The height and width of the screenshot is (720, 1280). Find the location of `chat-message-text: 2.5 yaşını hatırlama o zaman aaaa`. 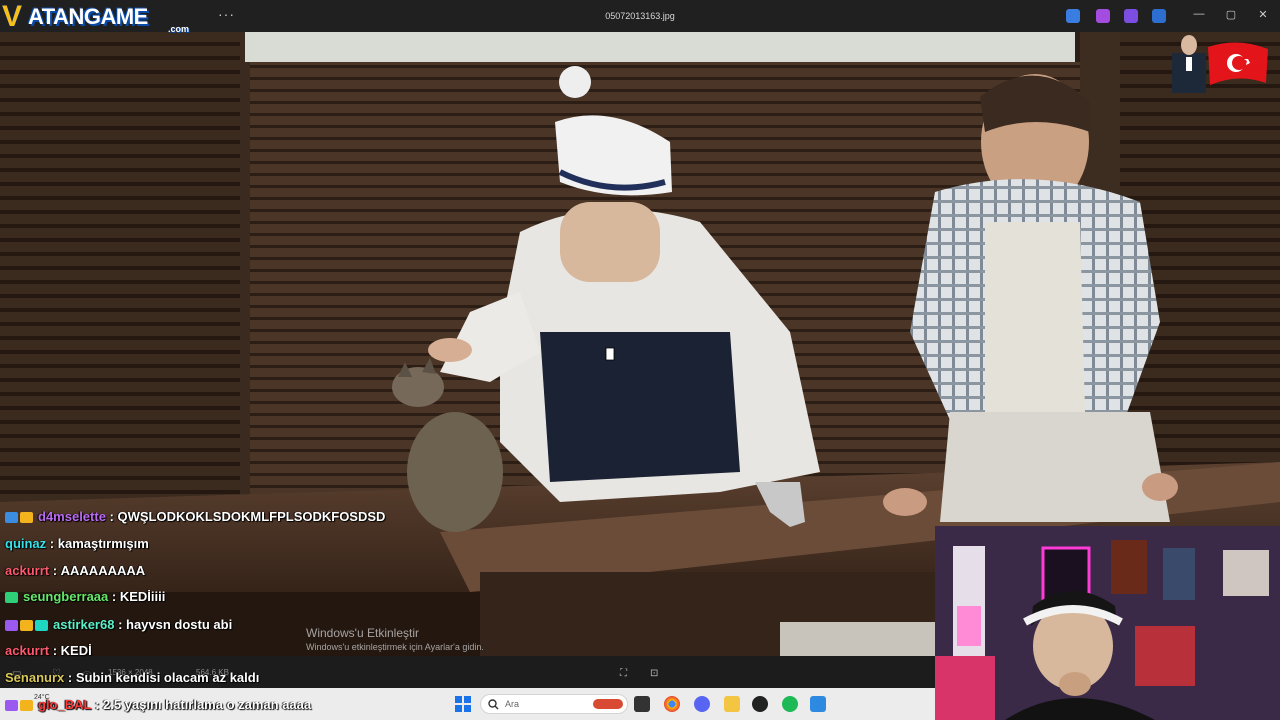

chat-message-text: 2.5 yaşını hatırlama o zaman aaaa is located at coordinates (207, 705).